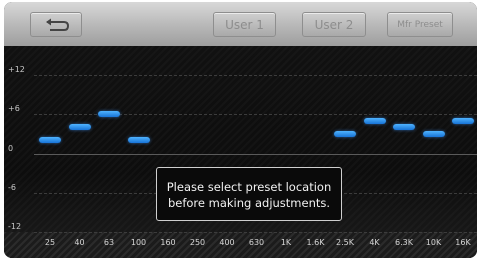  What do you see at coordinates (168, 242) in the screenshot?
I see `x-tick-label: 160` at bounding box center [168, 242].